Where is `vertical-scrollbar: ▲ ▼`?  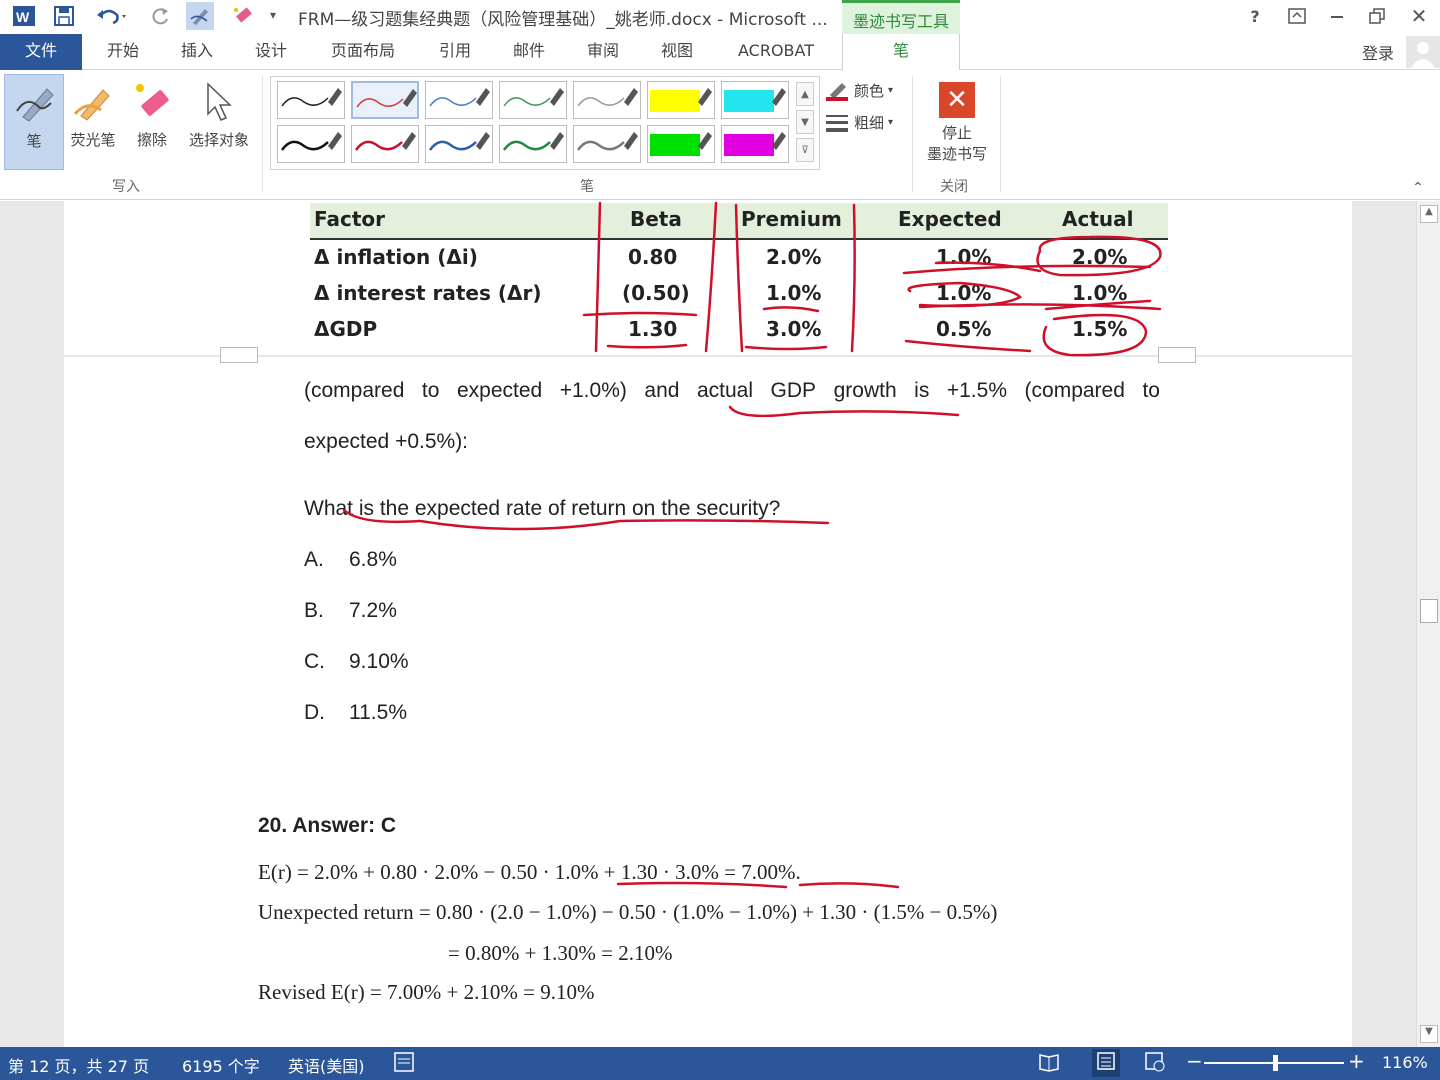
vertical-scrollbar: ▲ ▼ is located at coordinates (1428, 624).